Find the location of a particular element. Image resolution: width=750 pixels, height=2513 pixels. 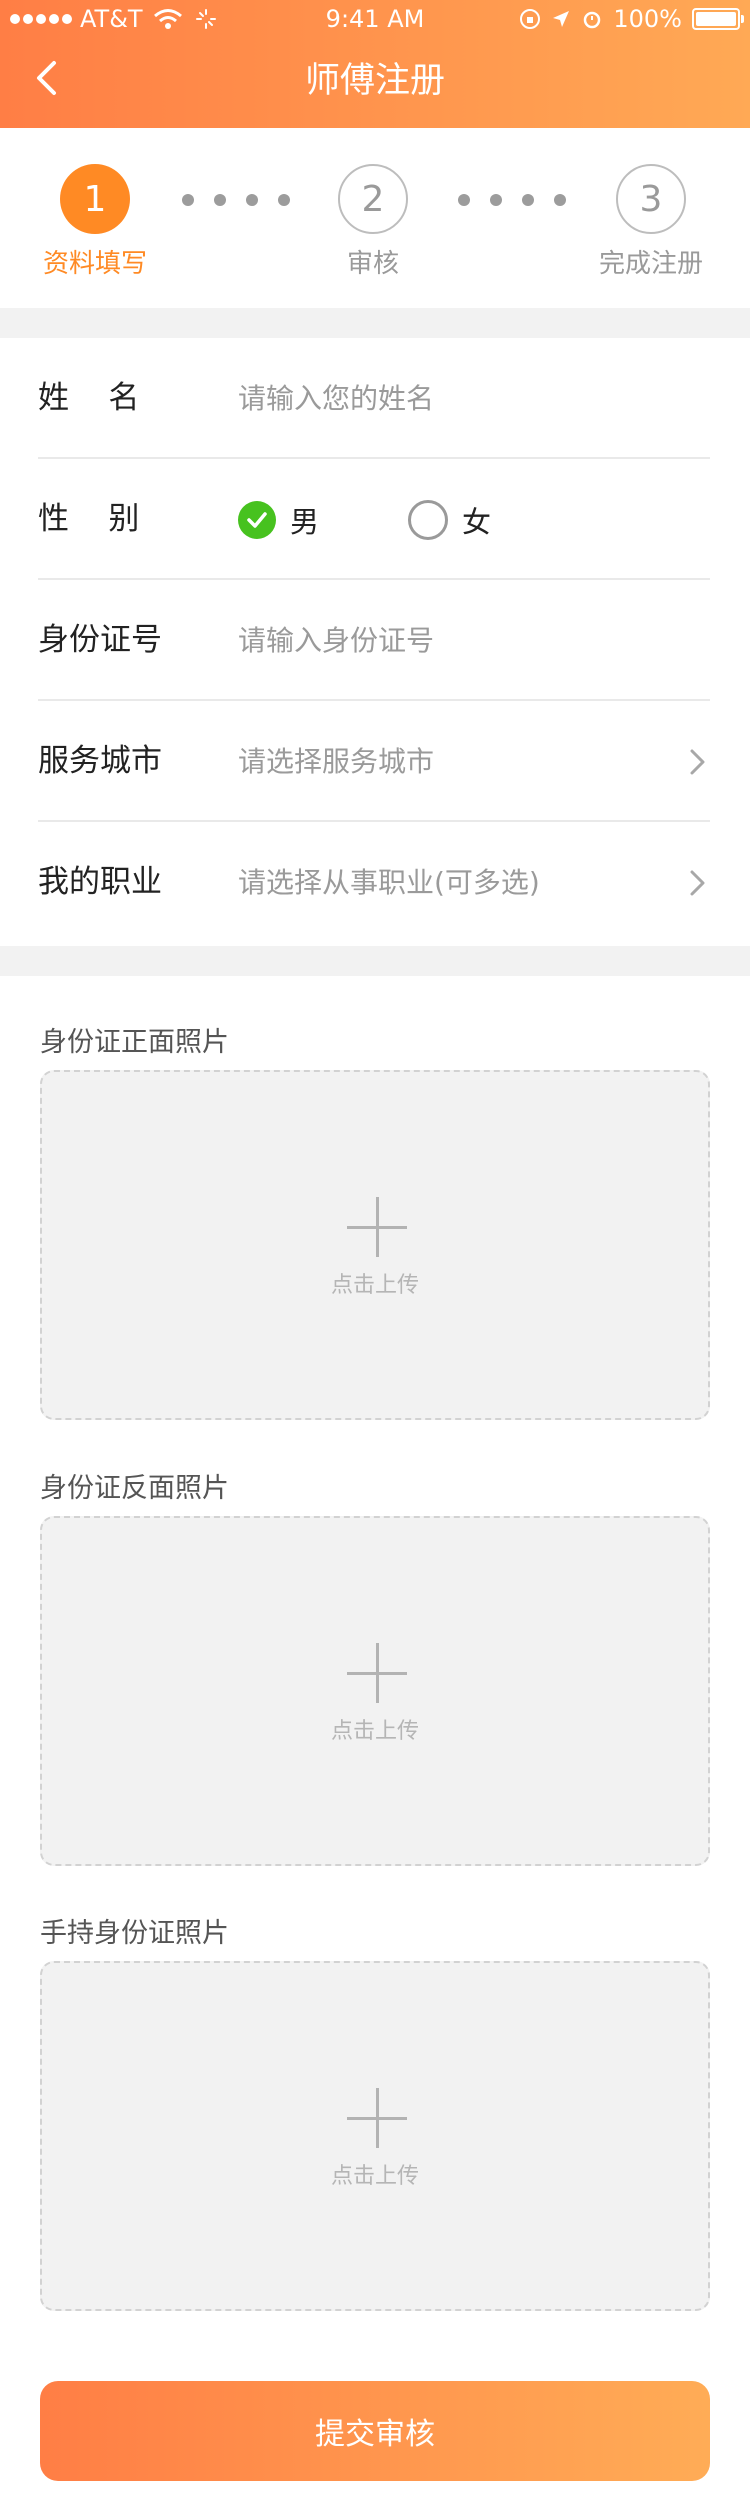

gender-male-label: 男 is located at coordinates (305, 522).